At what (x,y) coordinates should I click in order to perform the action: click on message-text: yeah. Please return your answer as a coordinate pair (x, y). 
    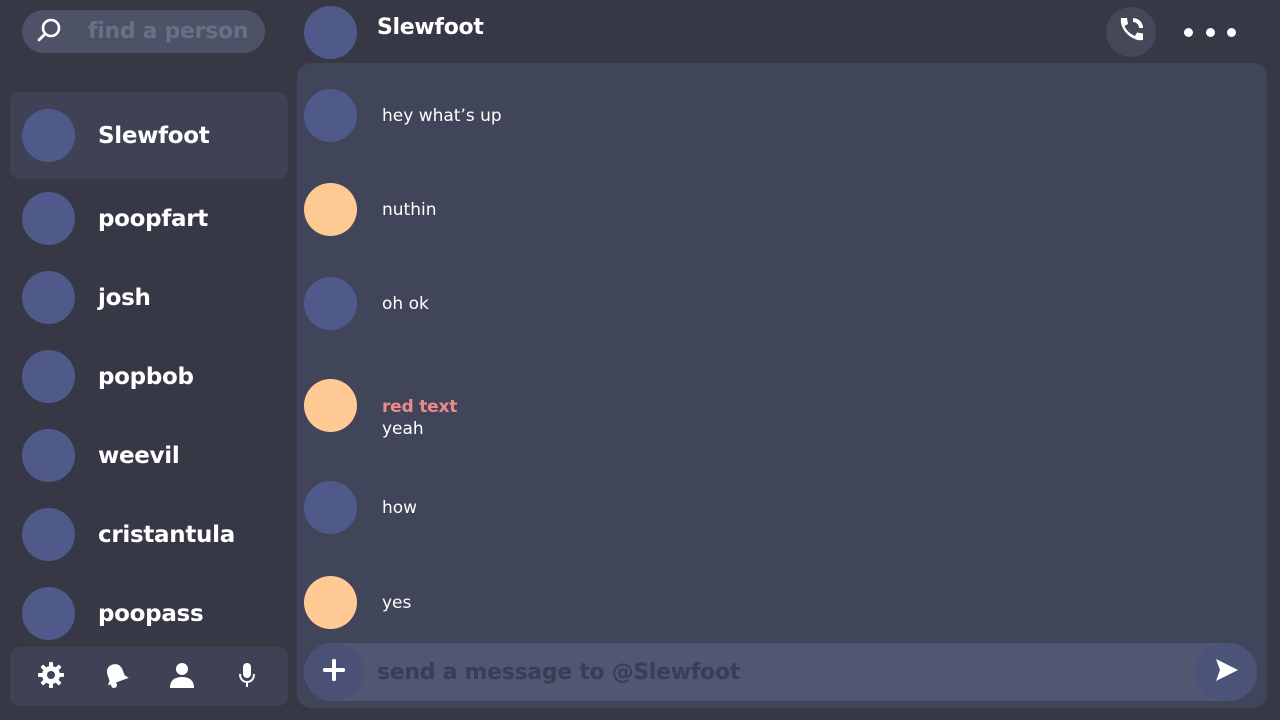
    Looking at the image, I should click on (403, 429).